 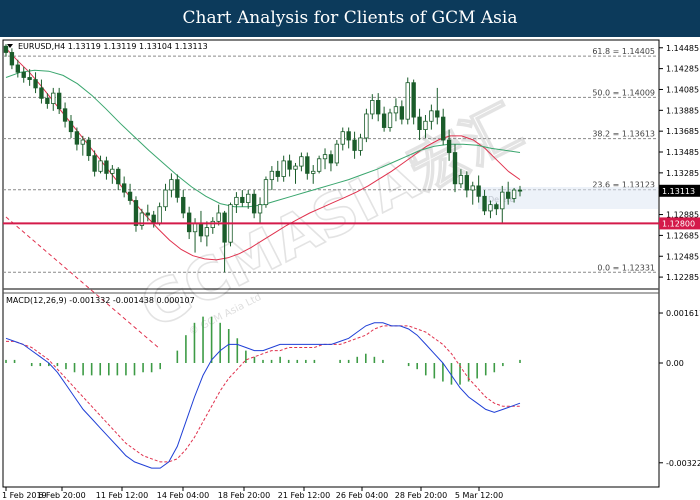 I want to click on macd-axis: 0.001617 0.00 -0.003229, so click(x=679, y=388).